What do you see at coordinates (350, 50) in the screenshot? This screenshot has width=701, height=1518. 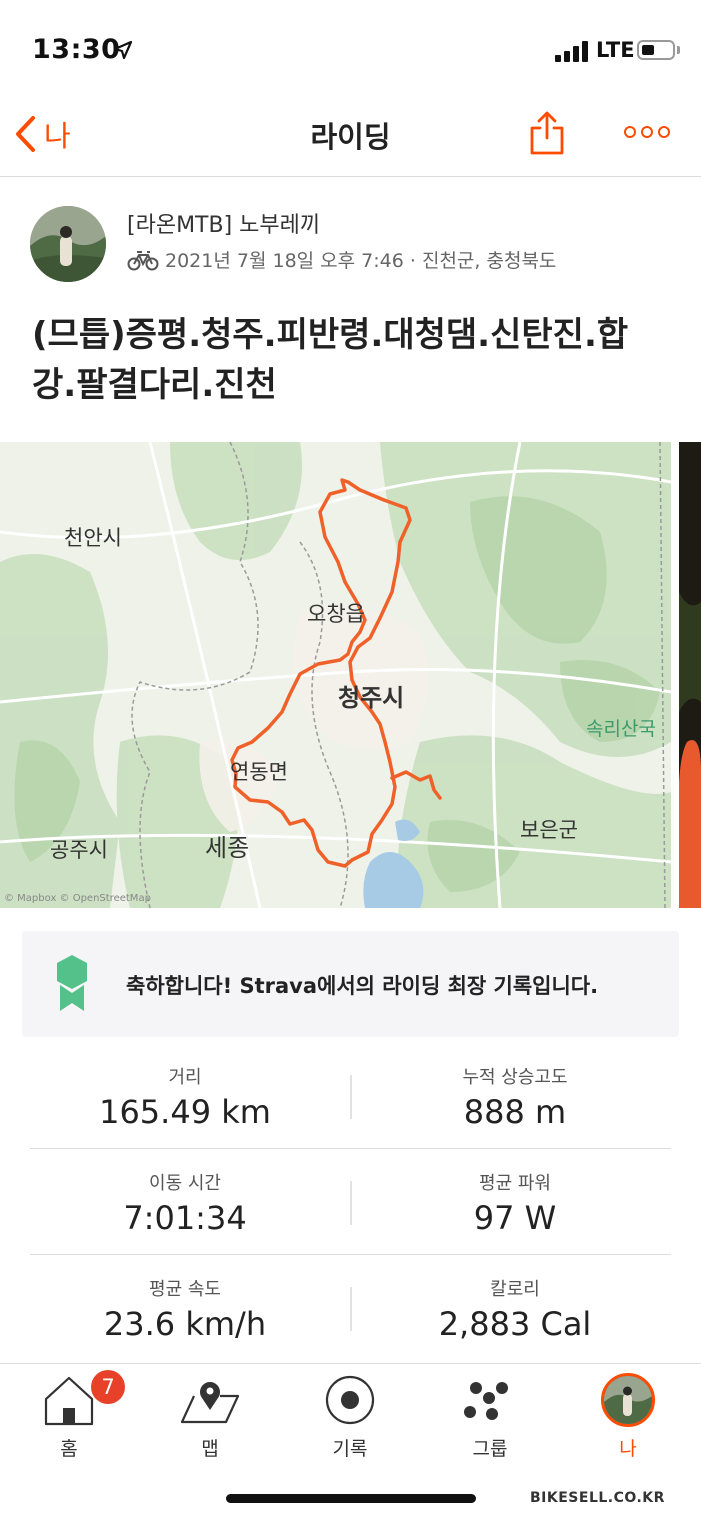 I see `status-bar: 13:30 LTE` at bounding box center [350, 50].